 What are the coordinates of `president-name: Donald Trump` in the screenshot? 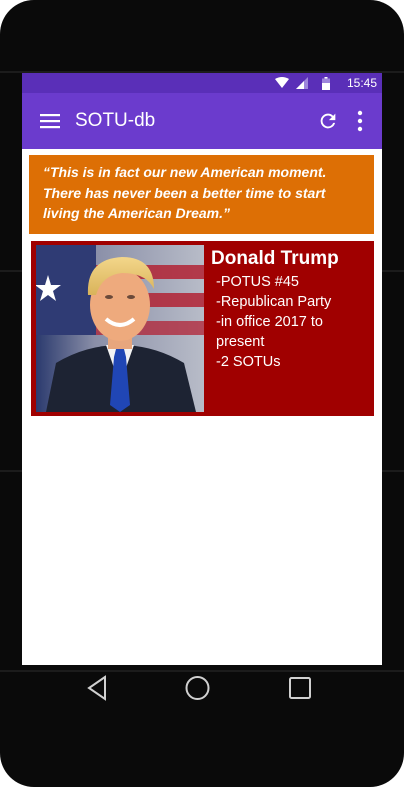 It's located at (275, 258).